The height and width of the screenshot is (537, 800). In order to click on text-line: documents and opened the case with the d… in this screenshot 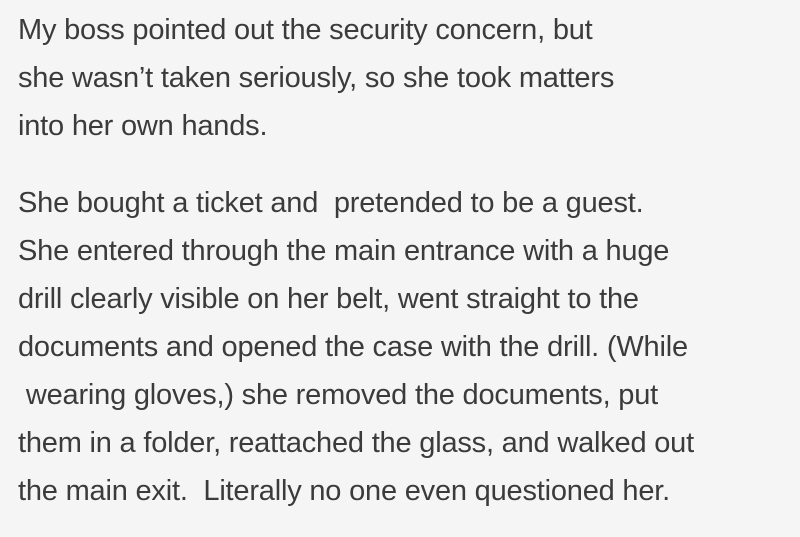, I will do `click(353, 347)`.